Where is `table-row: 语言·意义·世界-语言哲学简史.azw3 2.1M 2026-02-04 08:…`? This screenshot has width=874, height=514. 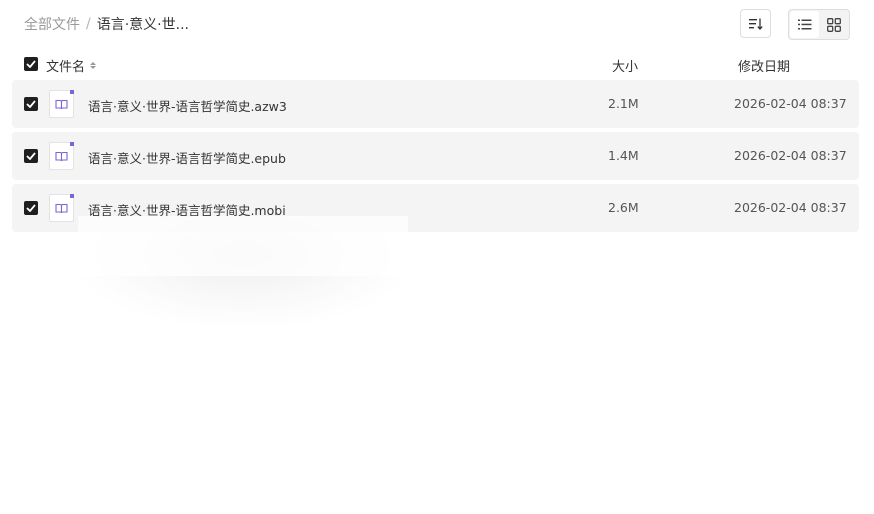
table-row: 语言·意义·世界-语言哲学简史.azw3 2.1M 2026-02-04 08:… is located at coordinates (435, 104).